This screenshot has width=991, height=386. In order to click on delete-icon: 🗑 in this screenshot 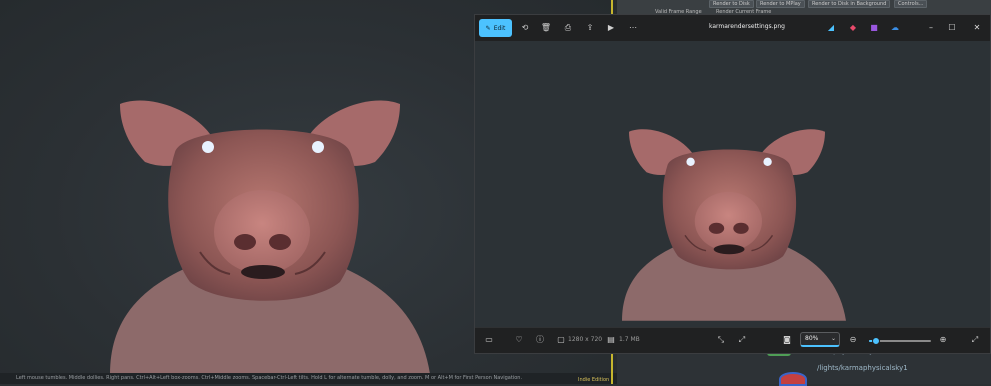, I will do `click(546, 28)`.